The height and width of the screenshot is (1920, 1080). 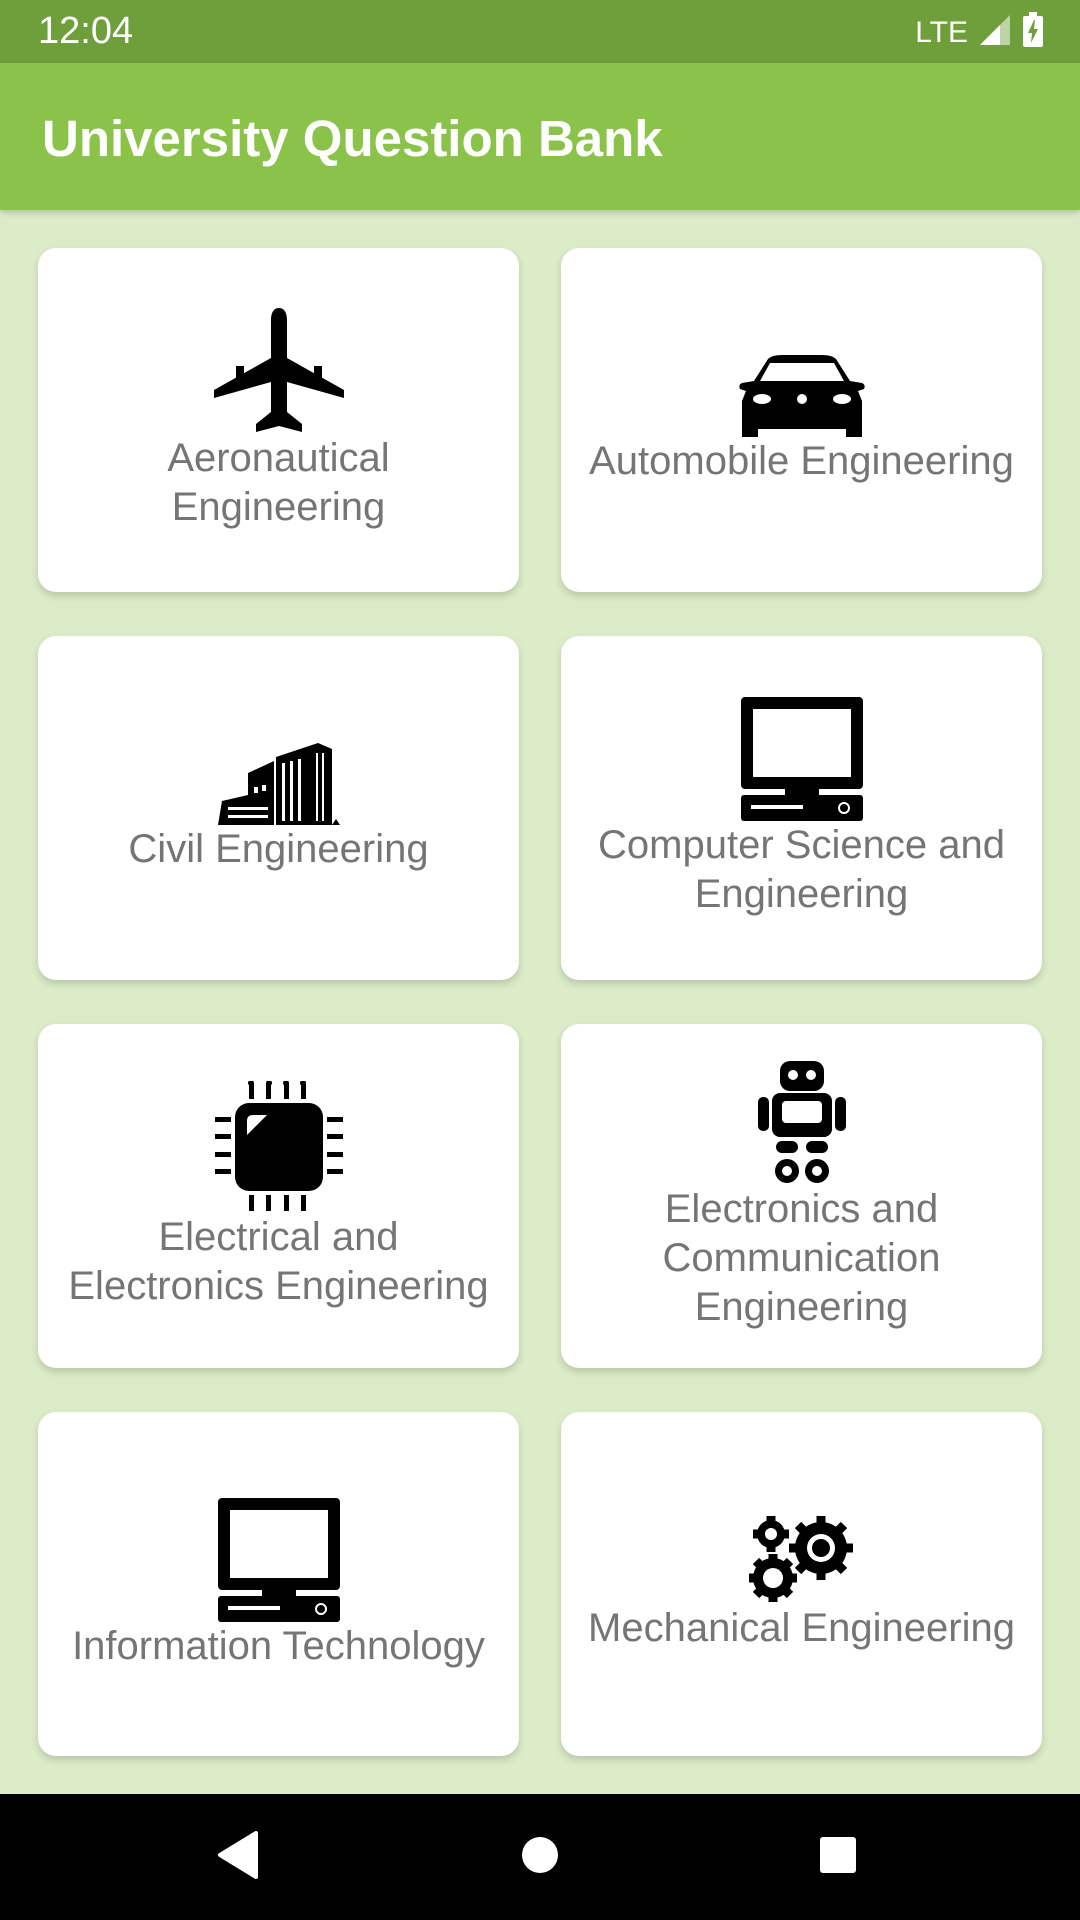 I want to click on recents-button, so click(x=838, y=1857).